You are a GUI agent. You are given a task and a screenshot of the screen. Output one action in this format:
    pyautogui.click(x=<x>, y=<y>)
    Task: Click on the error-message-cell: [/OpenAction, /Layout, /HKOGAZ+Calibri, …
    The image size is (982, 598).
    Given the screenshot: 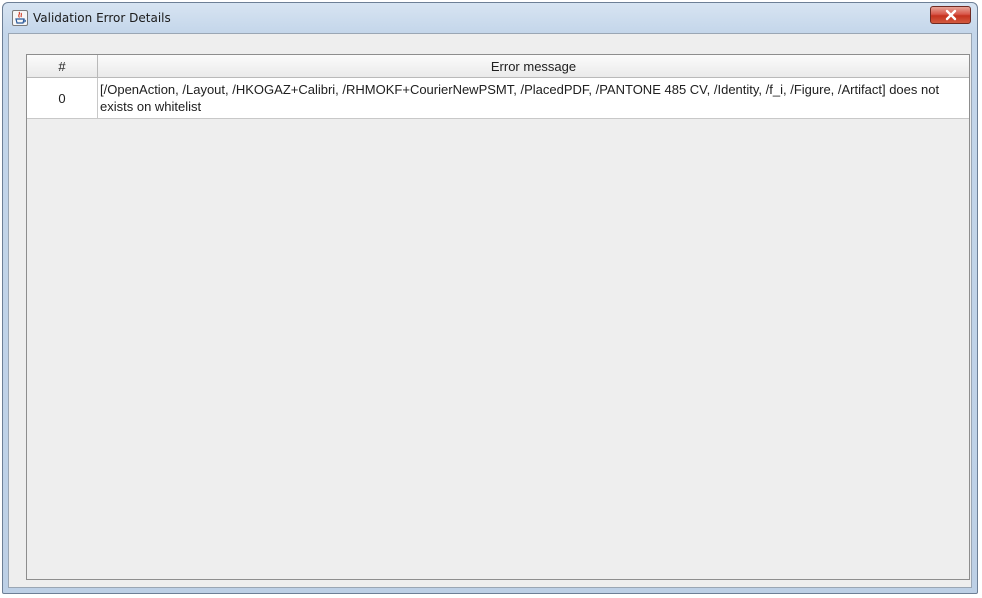 What is the action you would take?
    pyautogui.click(x=533, y=98)
    